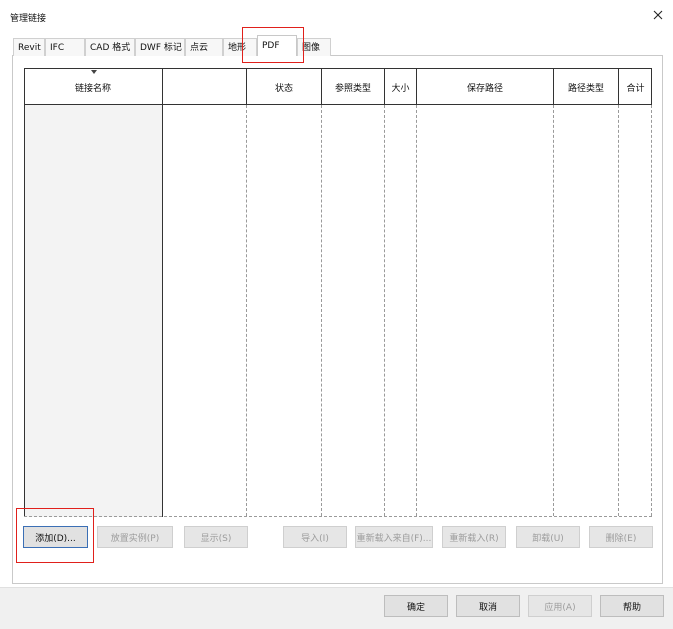 The height and width of the screenshot is (629, 673). Describe the element at coordinates (560, 606) in the screenshot. I see `apply-button: 应用(A)` at that location.